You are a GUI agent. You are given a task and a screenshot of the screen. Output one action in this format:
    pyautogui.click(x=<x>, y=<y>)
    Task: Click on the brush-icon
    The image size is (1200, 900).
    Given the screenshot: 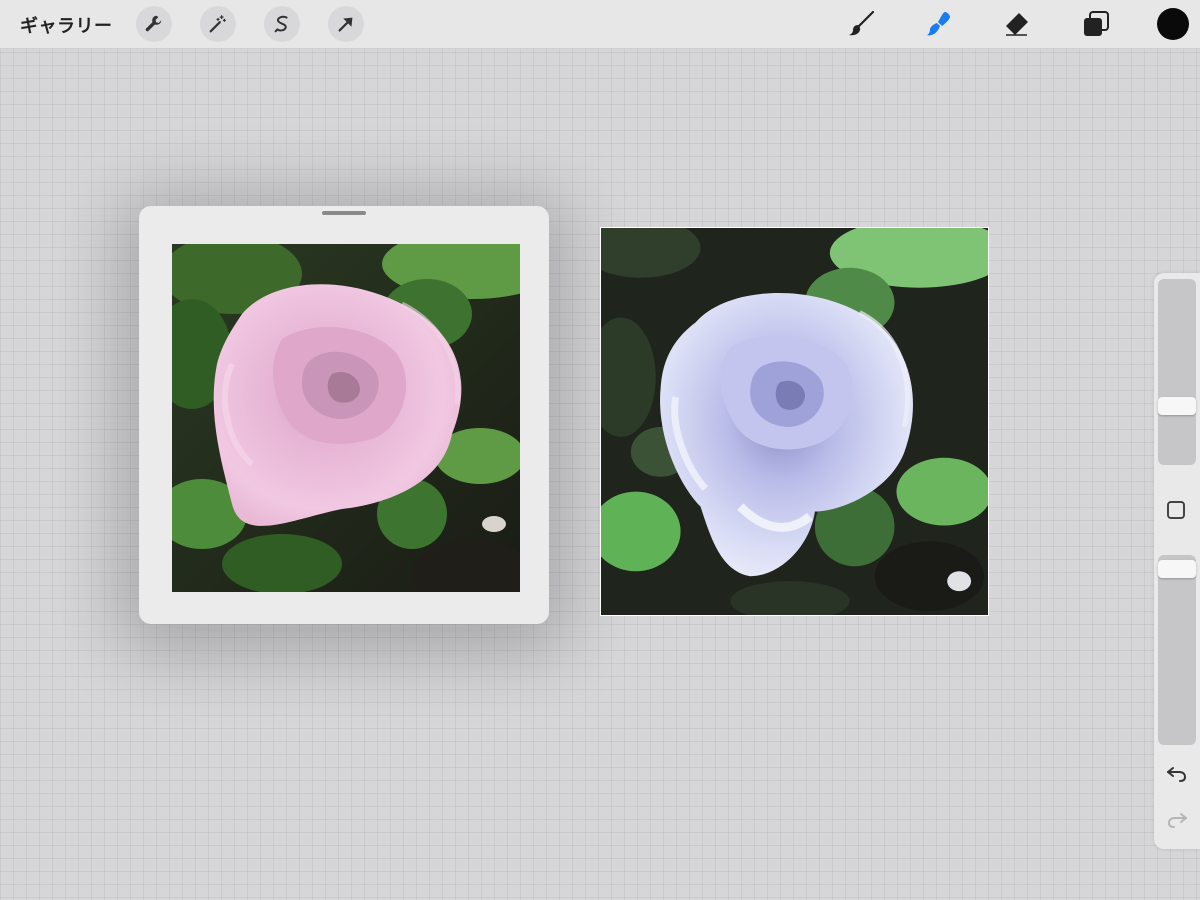 What is the action you would take?
    pyautogui.click(x=862, y=23)
    